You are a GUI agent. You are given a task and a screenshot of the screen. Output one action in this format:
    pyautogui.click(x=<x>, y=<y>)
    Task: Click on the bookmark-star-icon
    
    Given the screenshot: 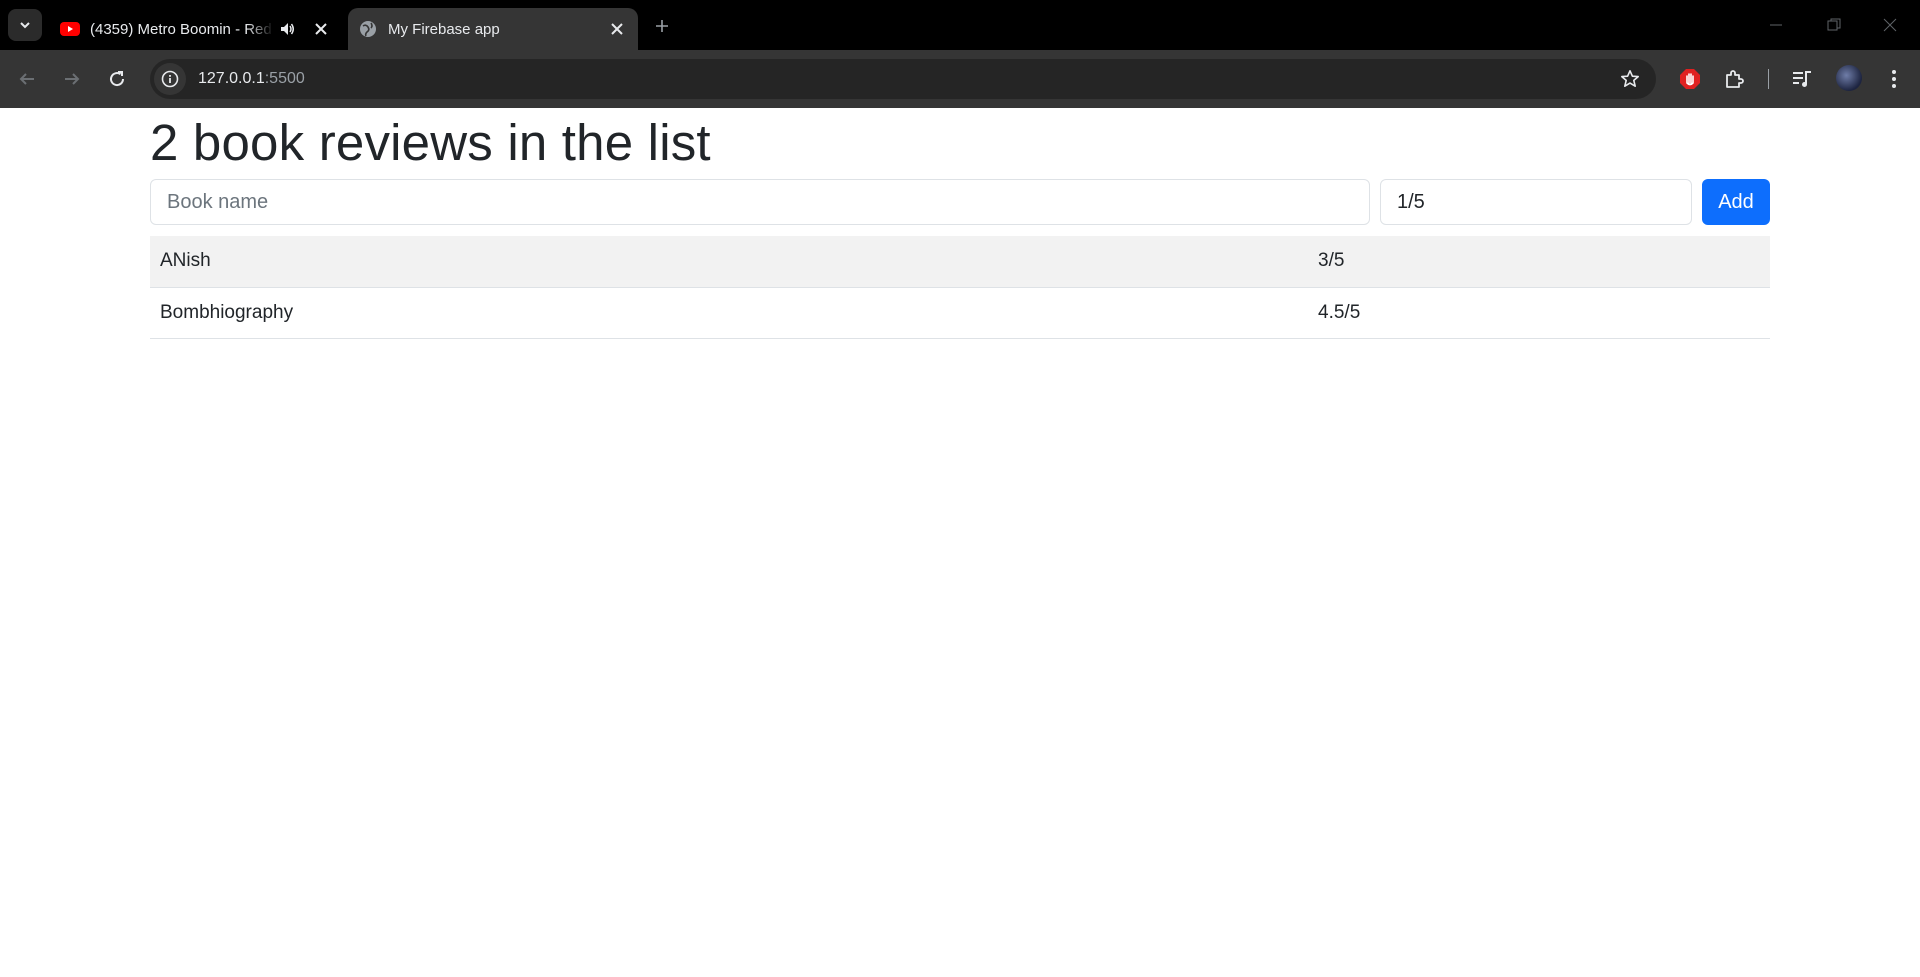 What is the action you would take?
    pyautogui.click(x=1630, y=79)
    